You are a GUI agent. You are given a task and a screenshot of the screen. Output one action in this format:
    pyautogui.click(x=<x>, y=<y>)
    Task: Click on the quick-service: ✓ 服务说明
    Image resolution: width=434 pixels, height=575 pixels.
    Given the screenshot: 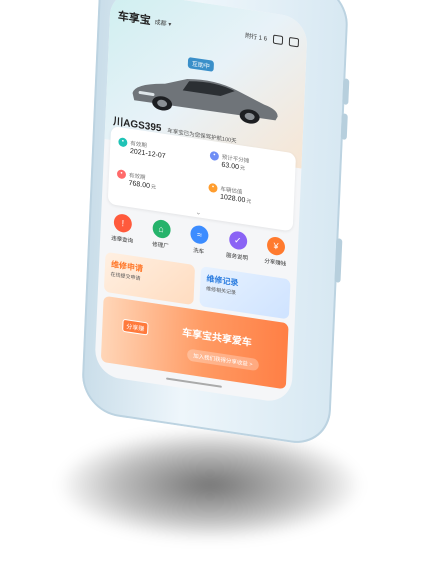 What is the action you would take?
    pyautogui.click(x=237, y=249)
    